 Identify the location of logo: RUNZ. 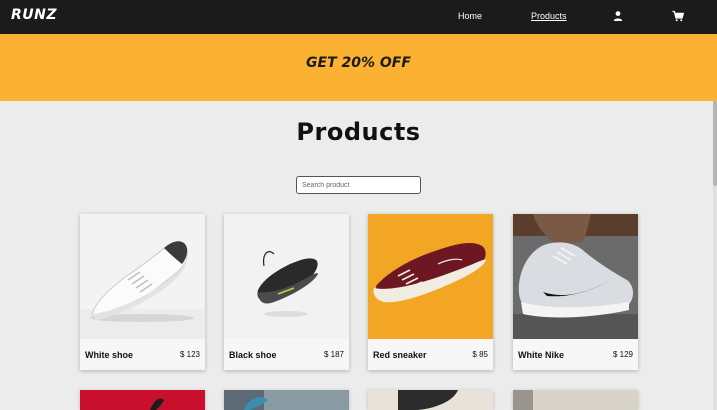
(34, 15).